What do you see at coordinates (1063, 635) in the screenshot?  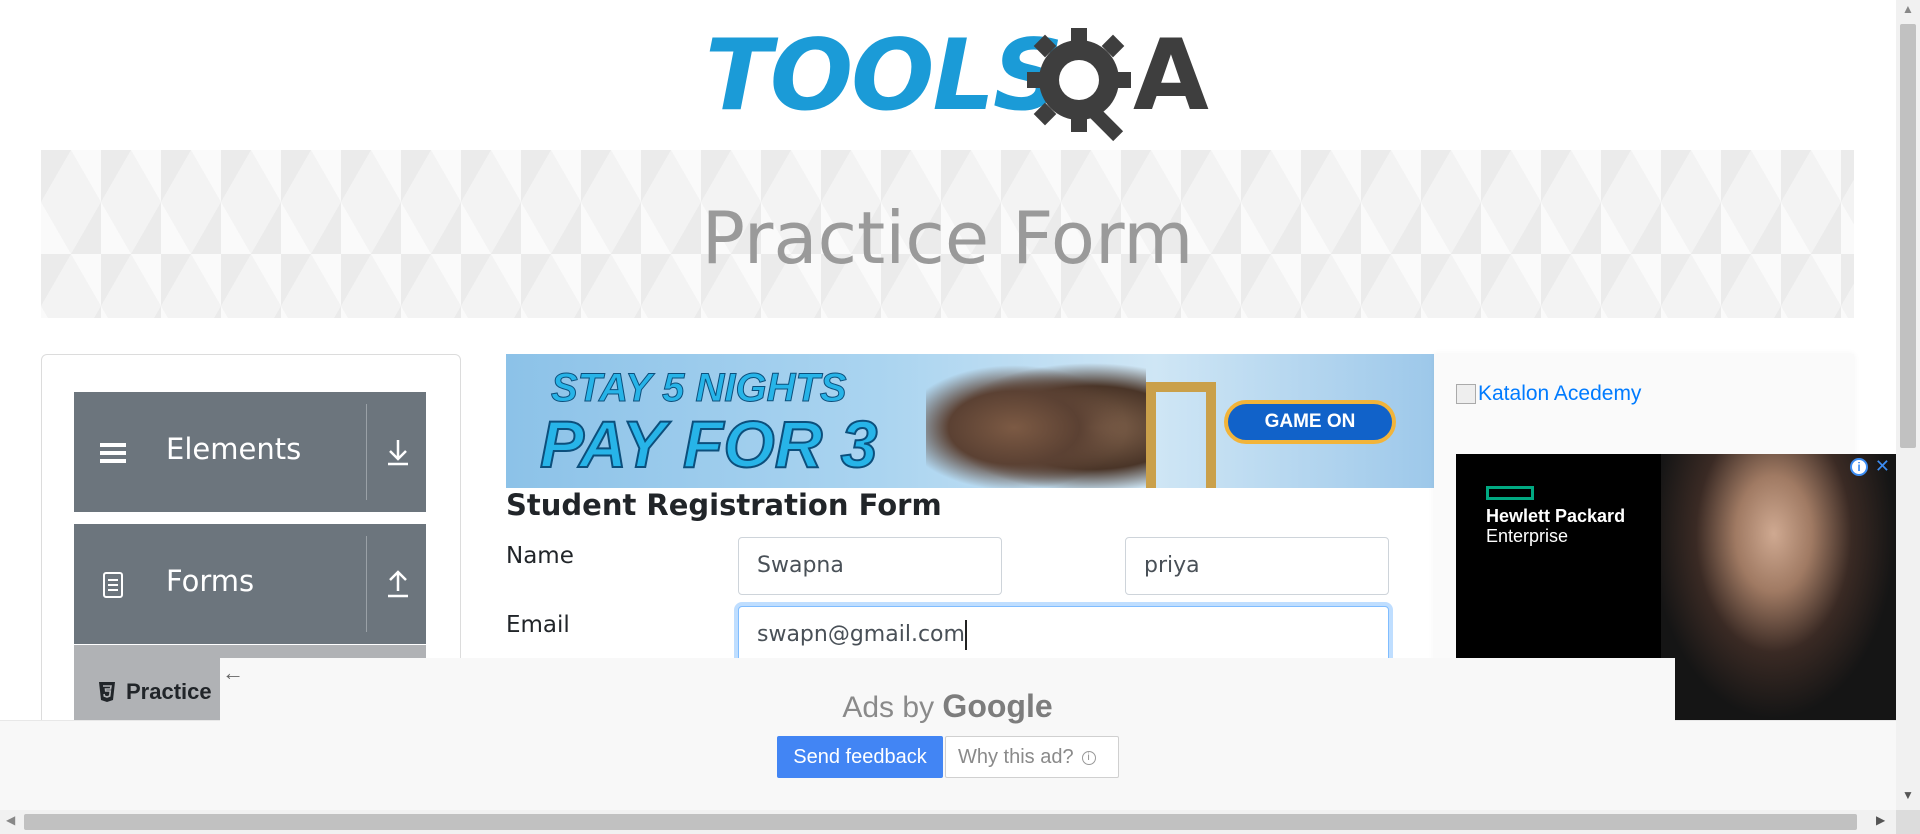 I see `email-input: swapn@gmail.com` at bounding box center [1063, 635].